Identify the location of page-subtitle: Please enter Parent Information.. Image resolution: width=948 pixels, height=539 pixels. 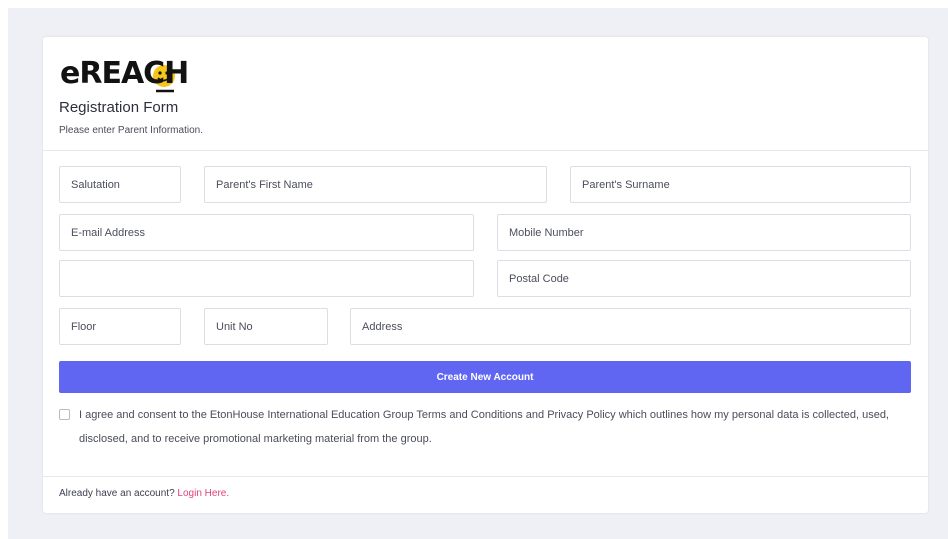
(131, 130).